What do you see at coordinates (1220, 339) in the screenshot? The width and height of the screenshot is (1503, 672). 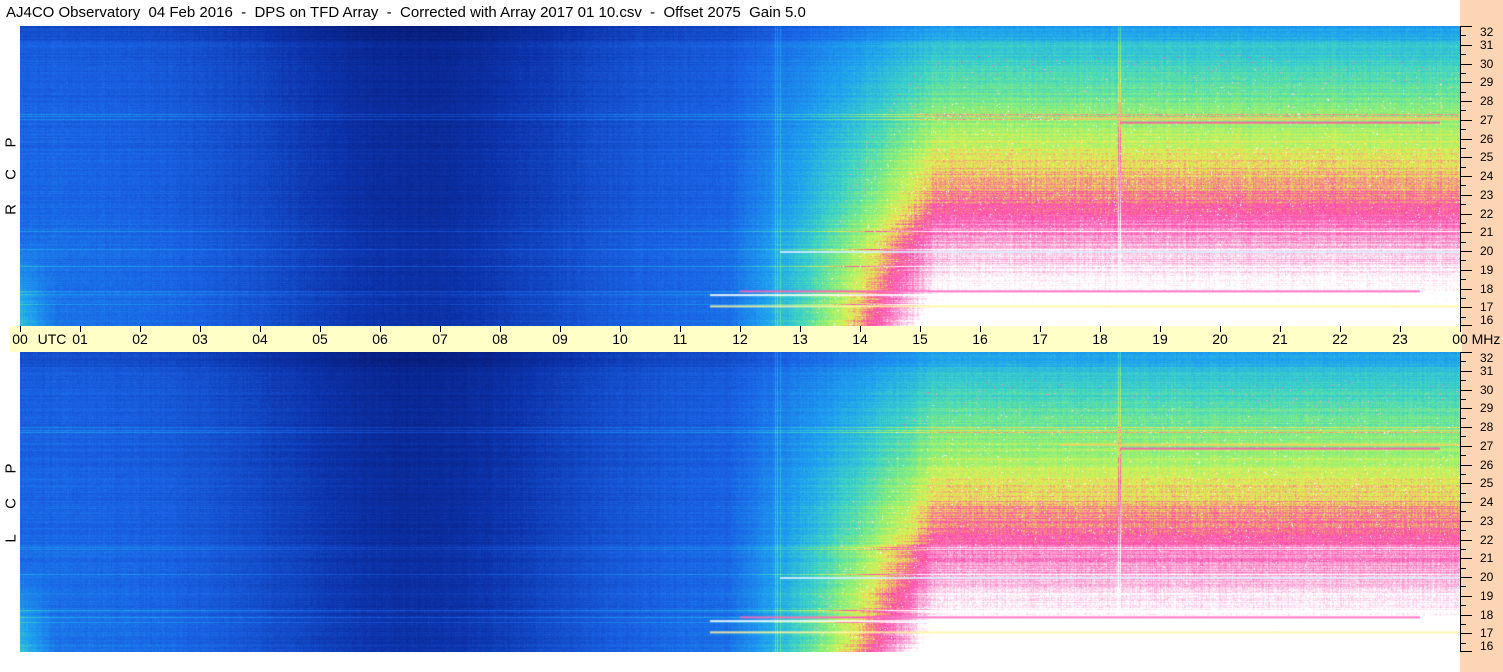 I see `time-axis-label: 20` at bounding box center [1220, 339].